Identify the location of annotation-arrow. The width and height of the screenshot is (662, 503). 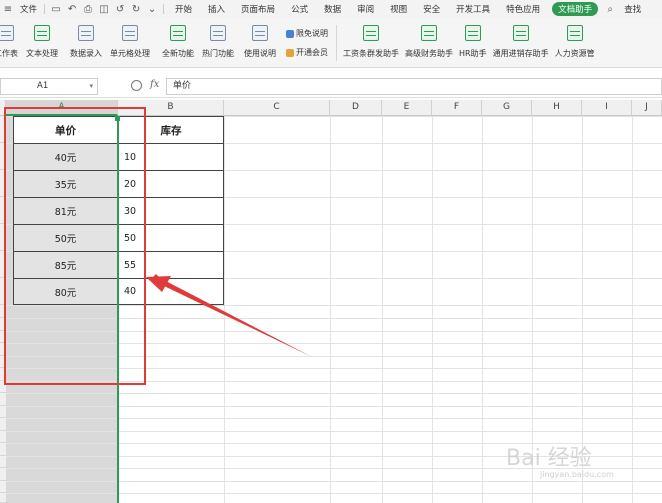
(229, 315).